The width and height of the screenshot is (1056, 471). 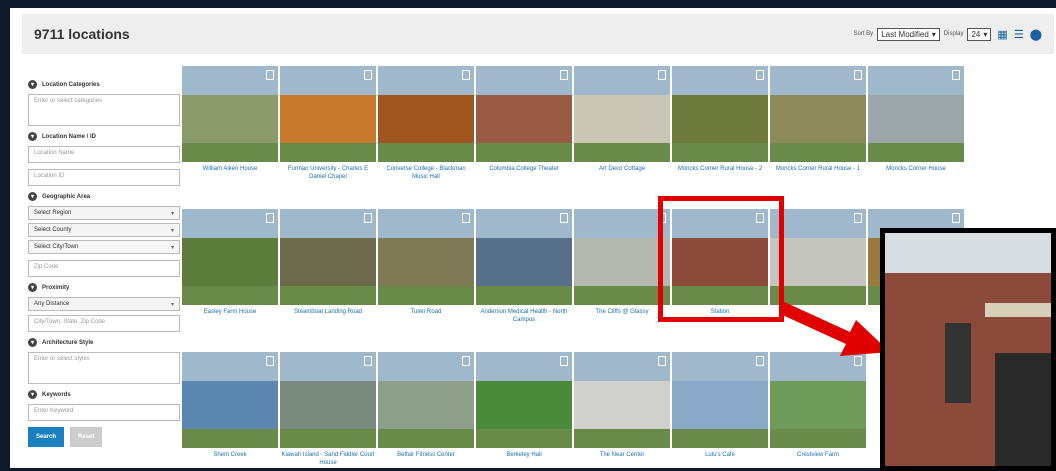 I want to click on section-categories: ▾ Location Categories, so click(x=104, y=84).